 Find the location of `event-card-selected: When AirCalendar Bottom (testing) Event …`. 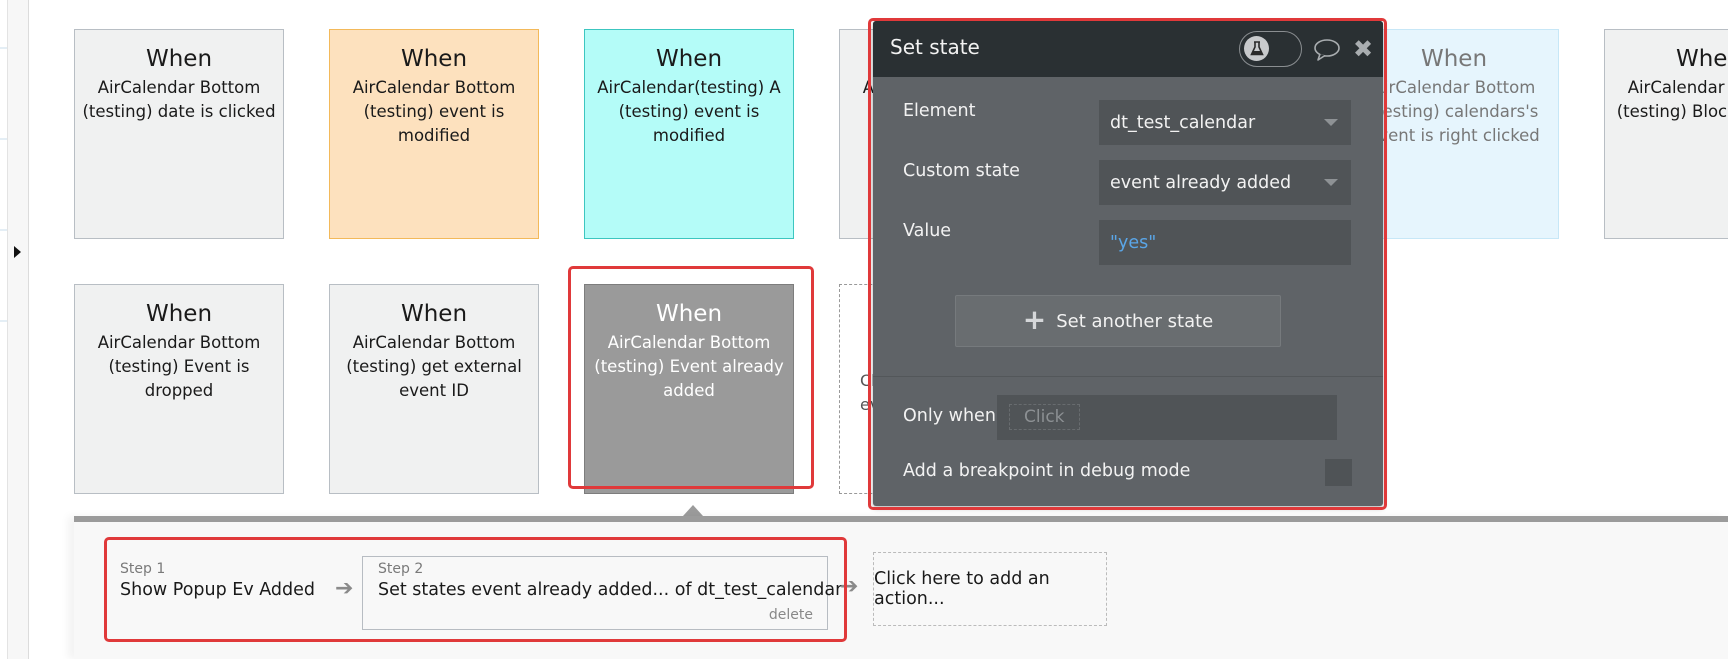

event-card-selected: When AirCalendar Bottom (testing) Event … is located at coordinates (689, 389).